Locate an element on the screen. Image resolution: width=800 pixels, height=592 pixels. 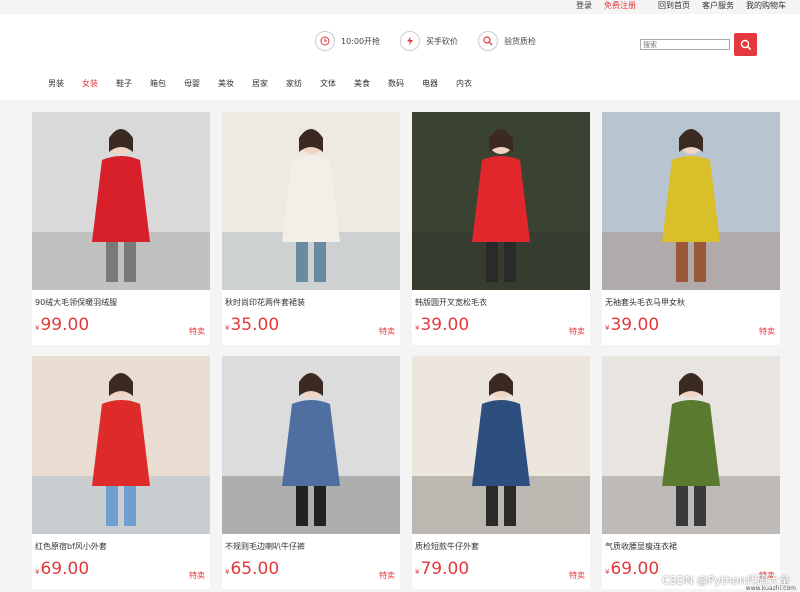
search-box is located at coordinates (698, 44).